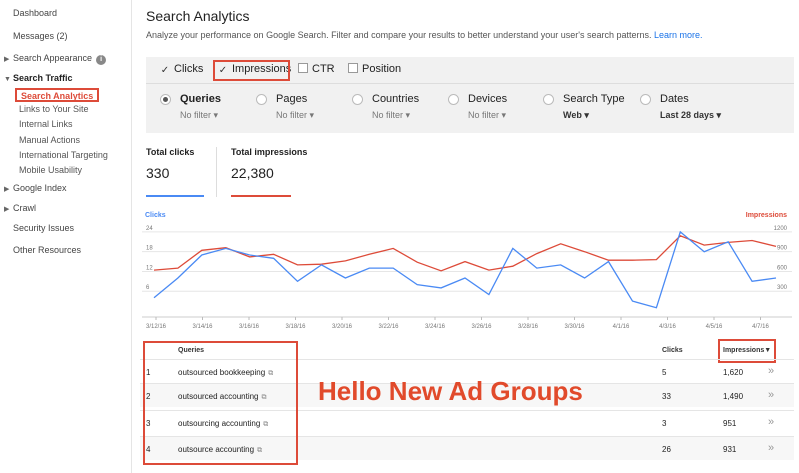 Image resolution: width=799 pixels, height=473 pixels. I want to click on x-axis-tick-label: 4/3/16, so click(667, 327).